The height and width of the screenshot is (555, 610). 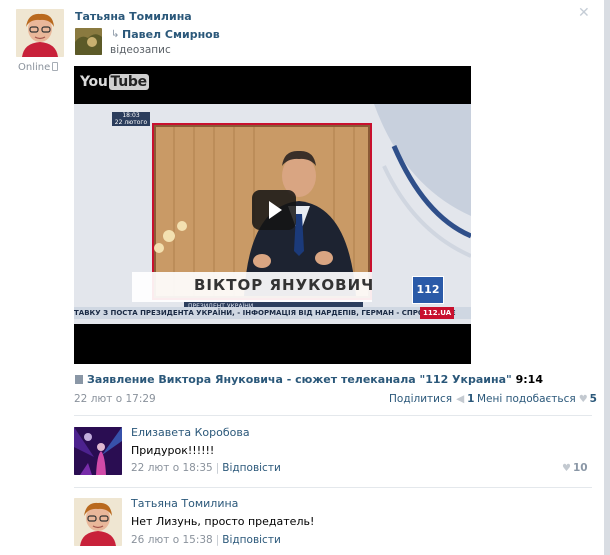 I want to click on comment-meta: 26 лют о 15:38 | Відповісти, so click(x=206, y=540).